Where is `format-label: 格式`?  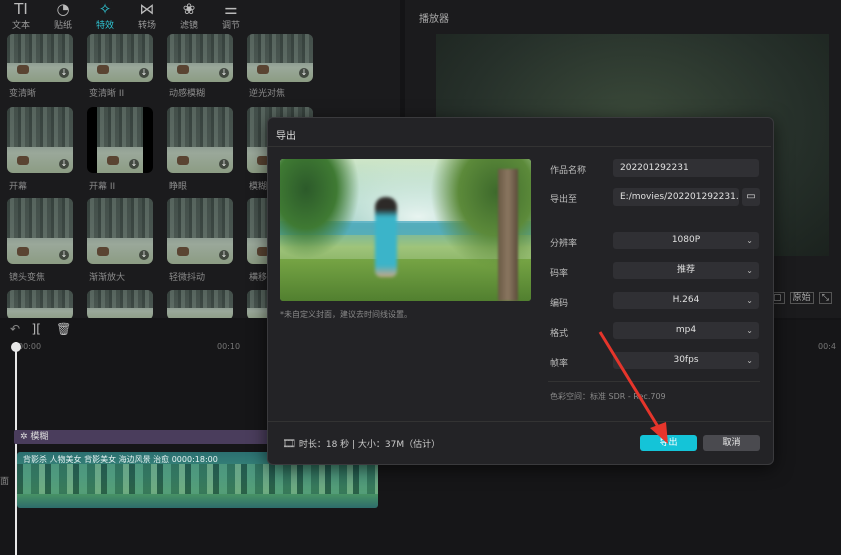
format-label: 格式 is located at coordinates (559, 334).